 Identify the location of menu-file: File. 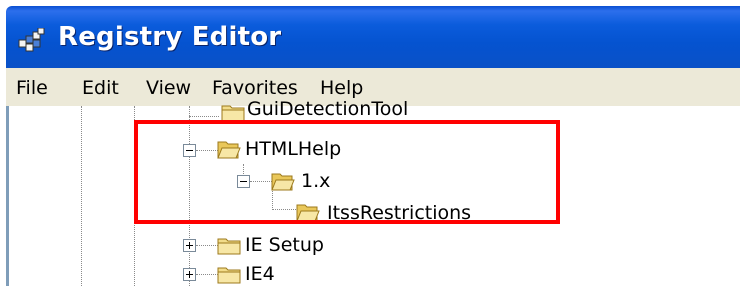
(32, 88).